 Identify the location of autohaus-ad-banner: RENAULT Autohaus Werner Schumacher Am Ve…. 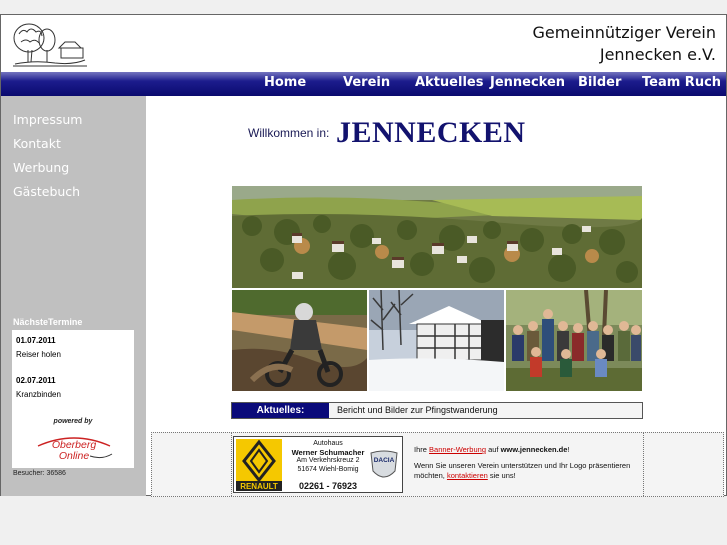
(318, 464).